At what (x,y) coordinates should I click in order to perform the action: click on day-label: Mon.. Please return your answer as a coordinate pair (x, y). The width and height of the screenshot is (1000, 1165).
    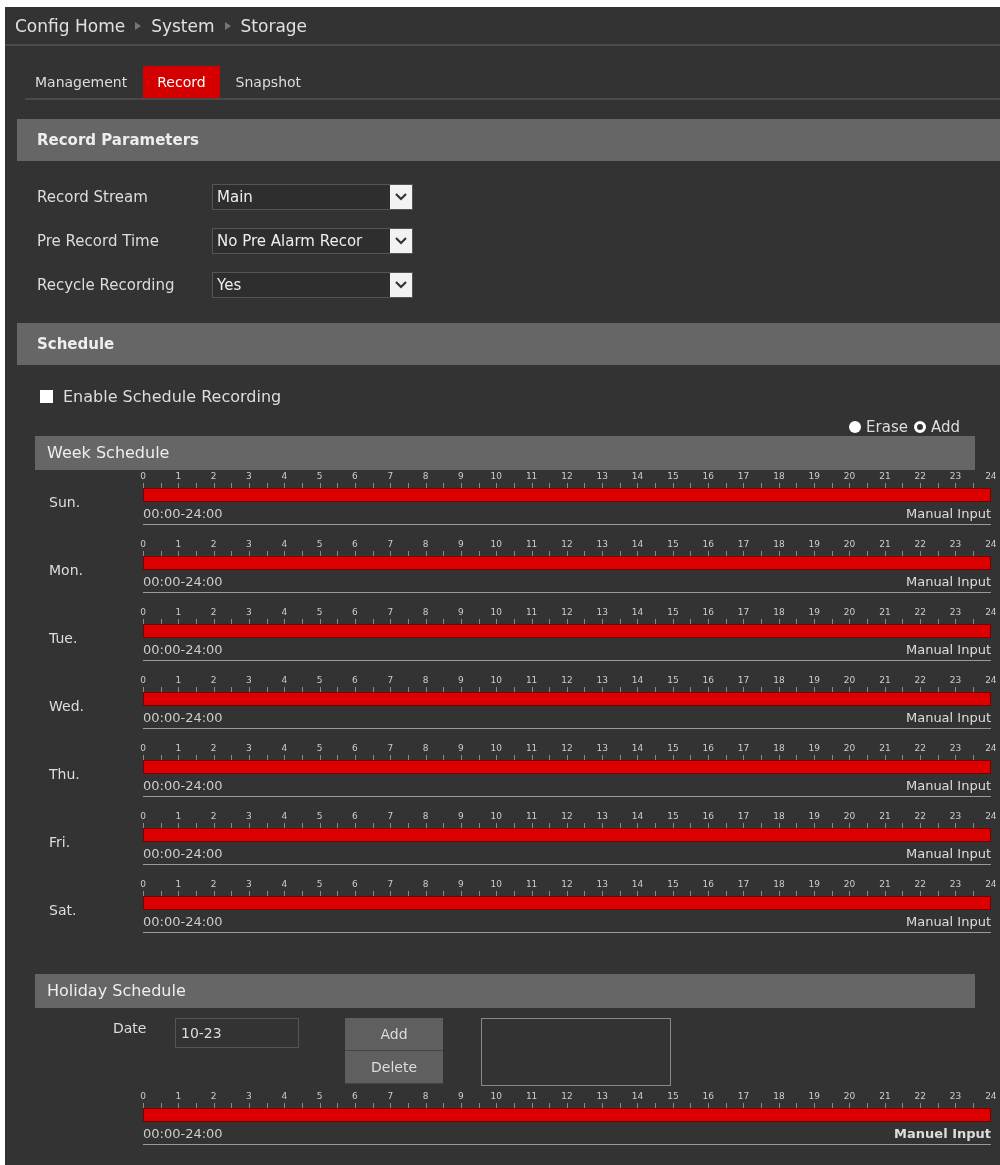
    Looking at the image, I should click on (66, 570).